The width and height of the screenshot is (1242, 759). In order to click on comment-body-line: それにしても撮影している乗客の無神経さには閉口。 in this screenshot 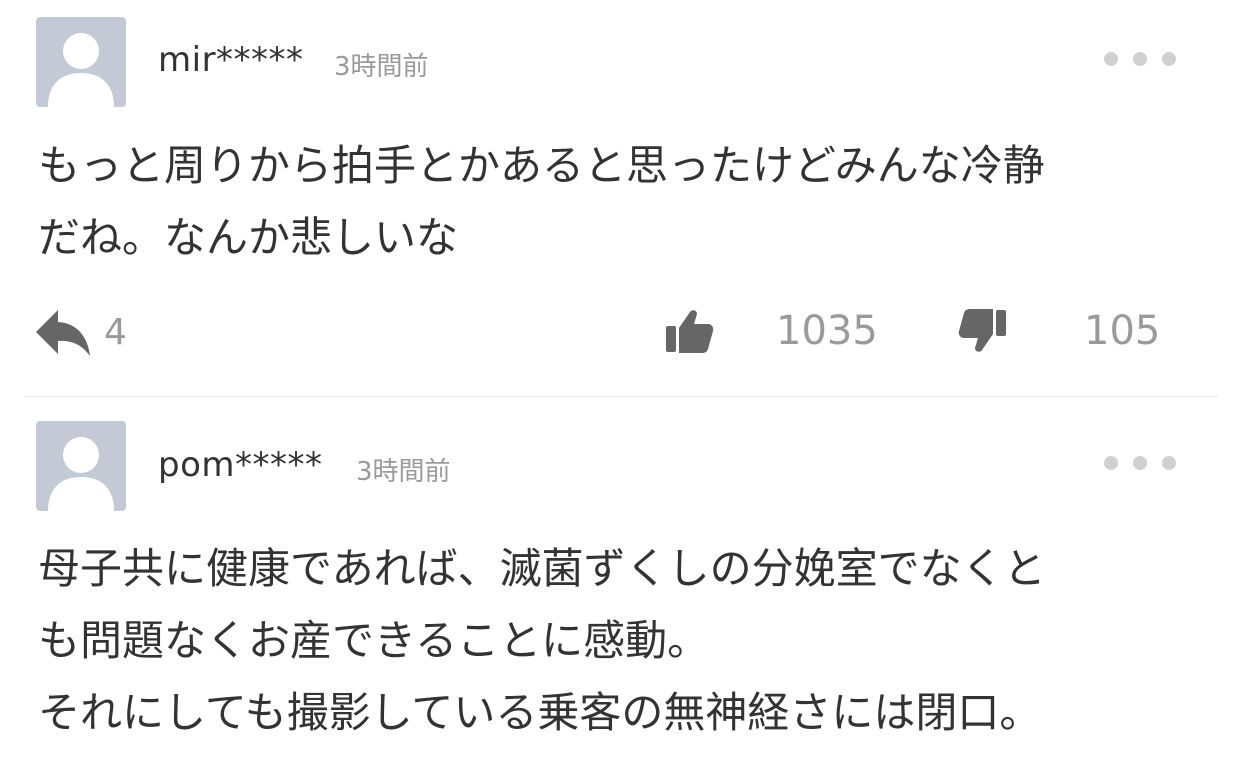, I will do `click(540, 712)`.